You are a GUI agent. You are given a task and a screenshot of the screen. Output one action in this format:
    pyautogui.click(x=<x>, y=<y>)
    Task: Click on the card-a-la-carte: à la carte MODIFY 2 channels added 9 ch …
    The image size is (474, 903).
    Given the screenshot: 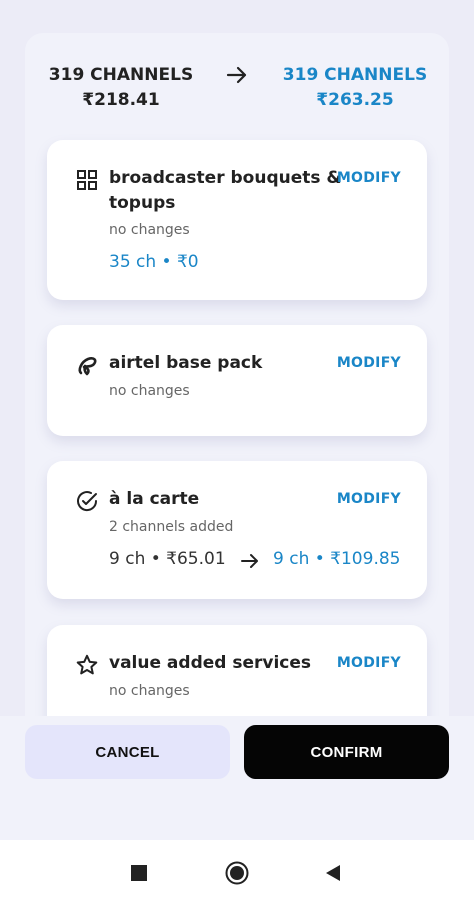 What is the action you would take?
    pyautogui.click(x=237, y=530)
    